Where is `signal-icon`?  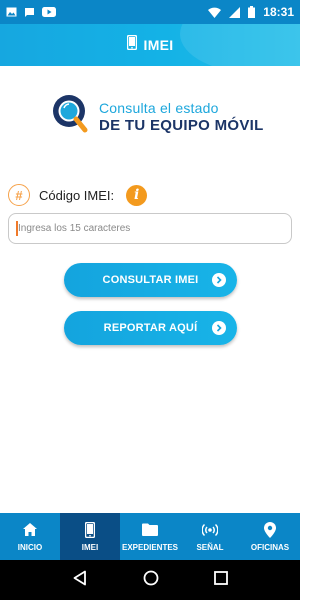
signal-icon is located at coordinates (235, 12).